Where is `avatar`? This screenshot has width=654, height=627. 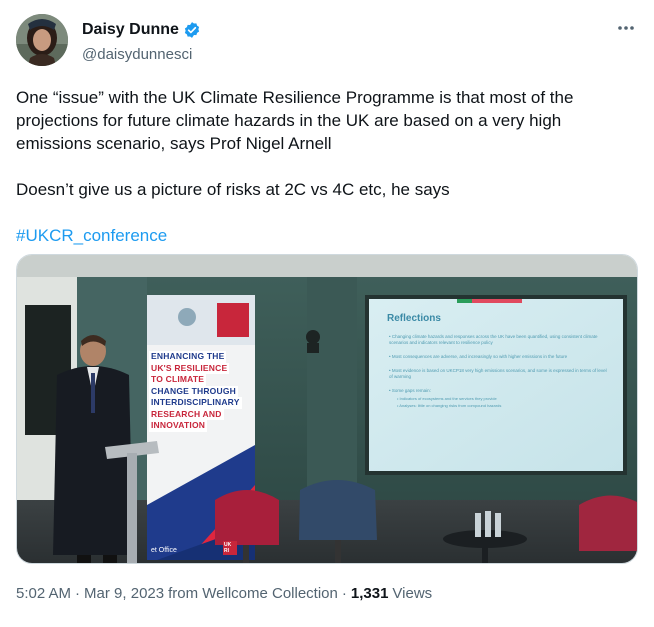 avatar is located at coordinates (42, 40).